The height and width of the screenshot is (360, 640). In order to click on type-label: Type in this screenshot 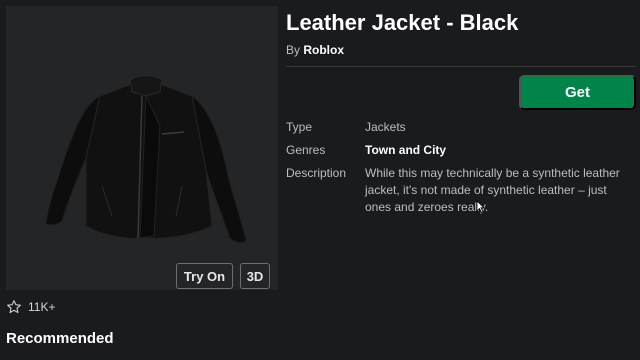, I will do `click(299, 127)`.